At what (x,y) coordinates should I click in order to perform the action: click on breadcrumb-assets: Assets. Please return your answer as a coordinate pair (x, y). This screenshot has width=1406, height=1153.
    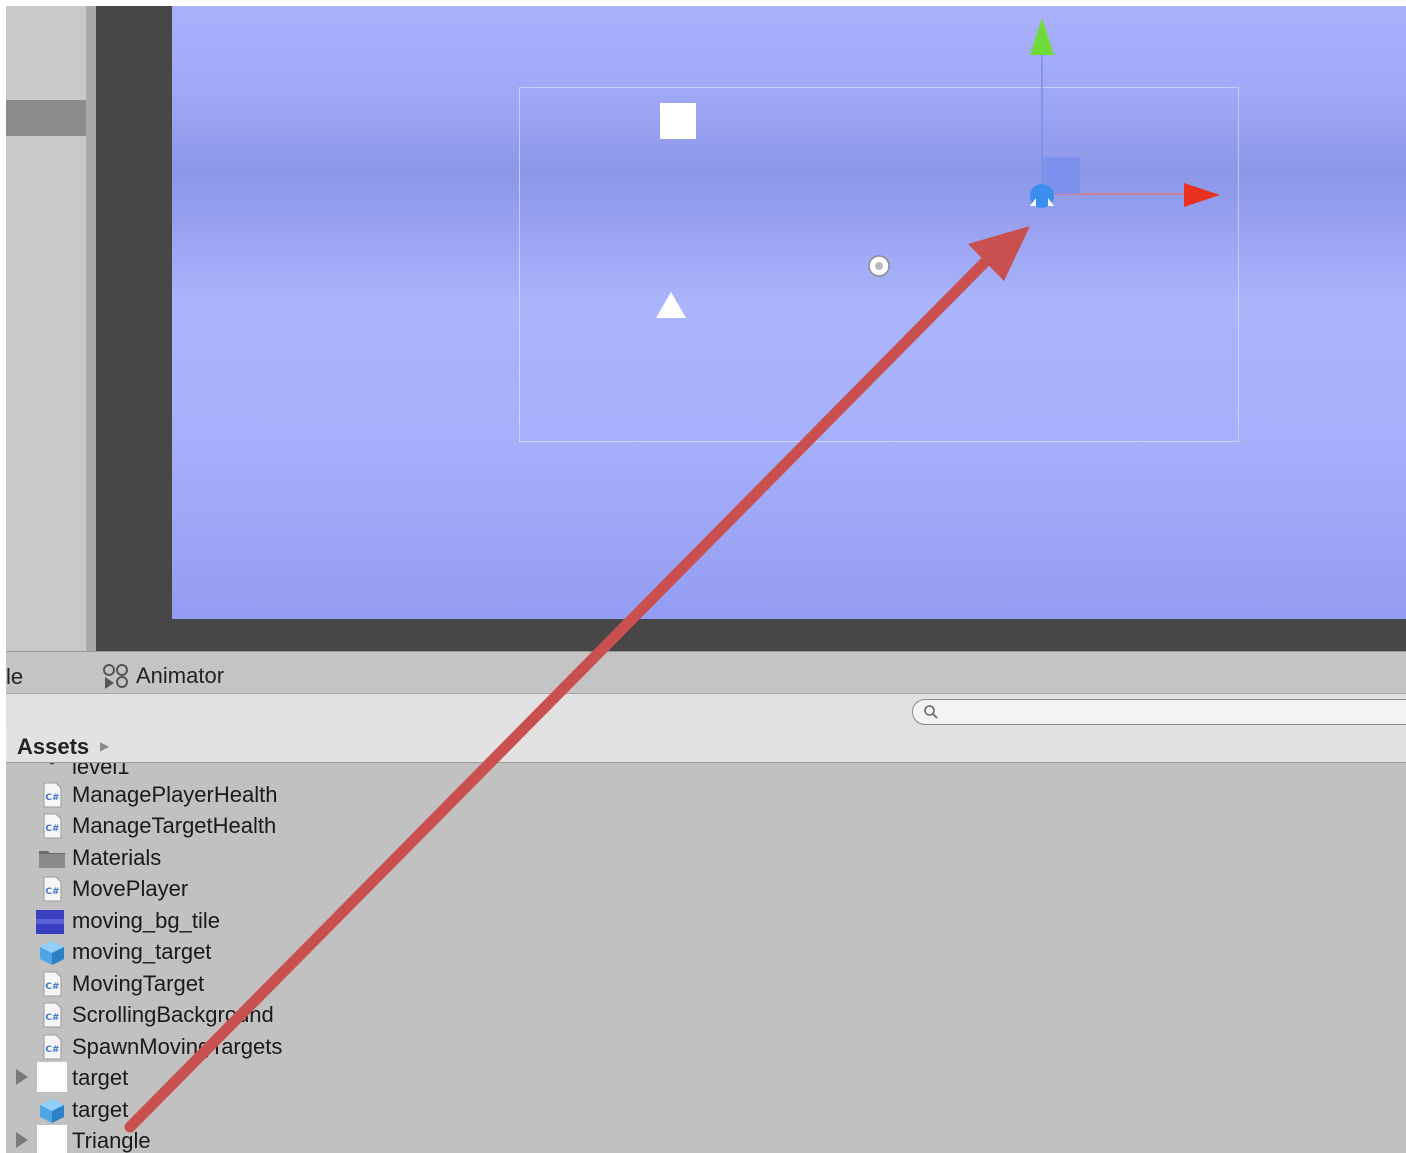
    Looking at the image, I should click on (53, 747).